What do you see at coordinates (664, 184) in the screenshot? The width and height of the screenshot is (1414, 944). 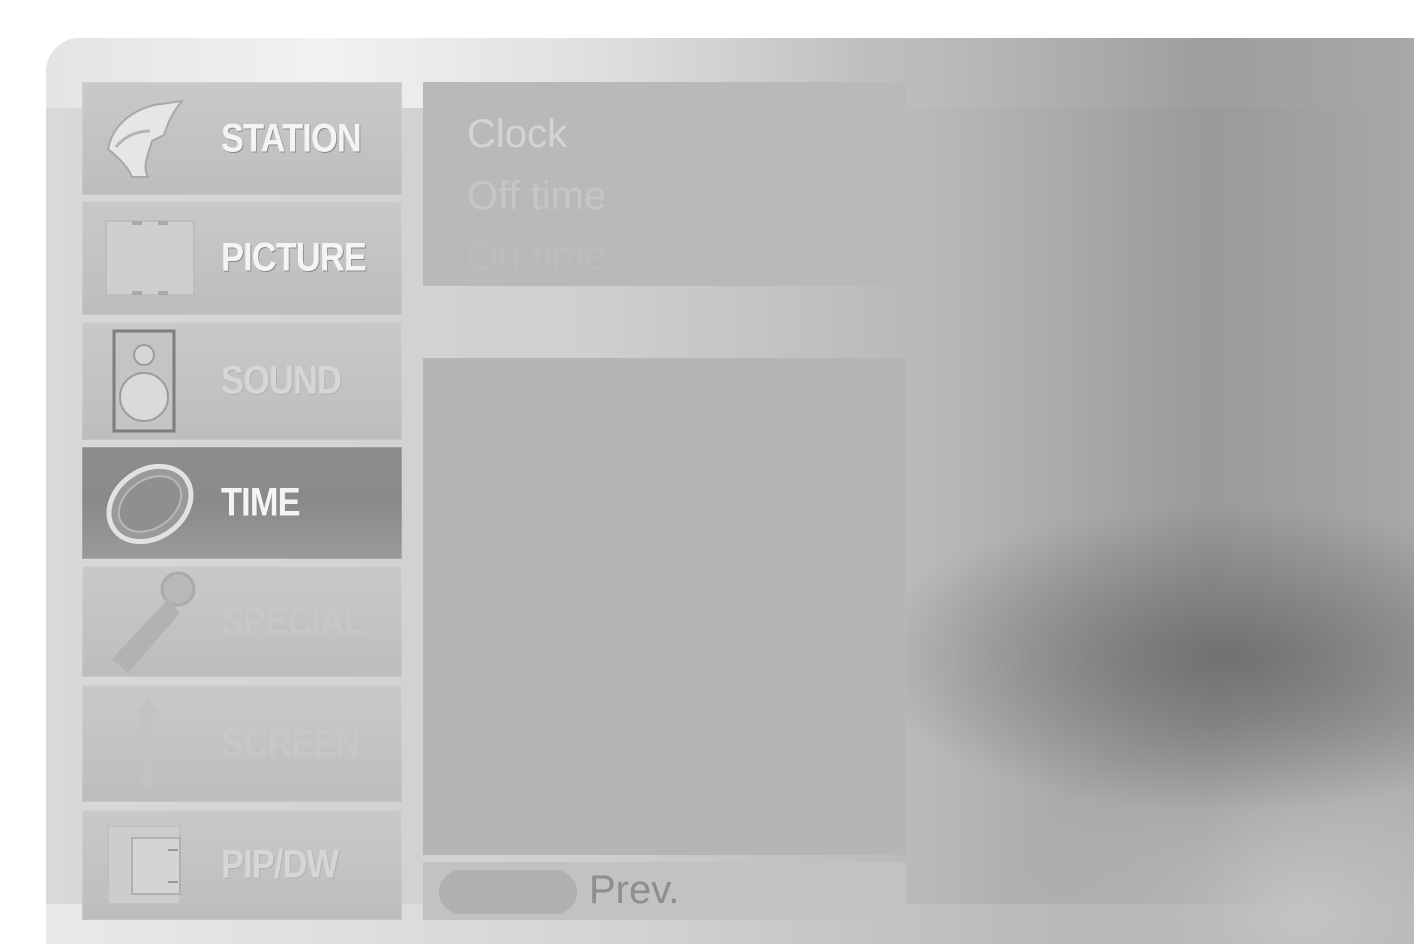 I see `time-submenu: Clock Off time On time` at bounding box center [664, 184].